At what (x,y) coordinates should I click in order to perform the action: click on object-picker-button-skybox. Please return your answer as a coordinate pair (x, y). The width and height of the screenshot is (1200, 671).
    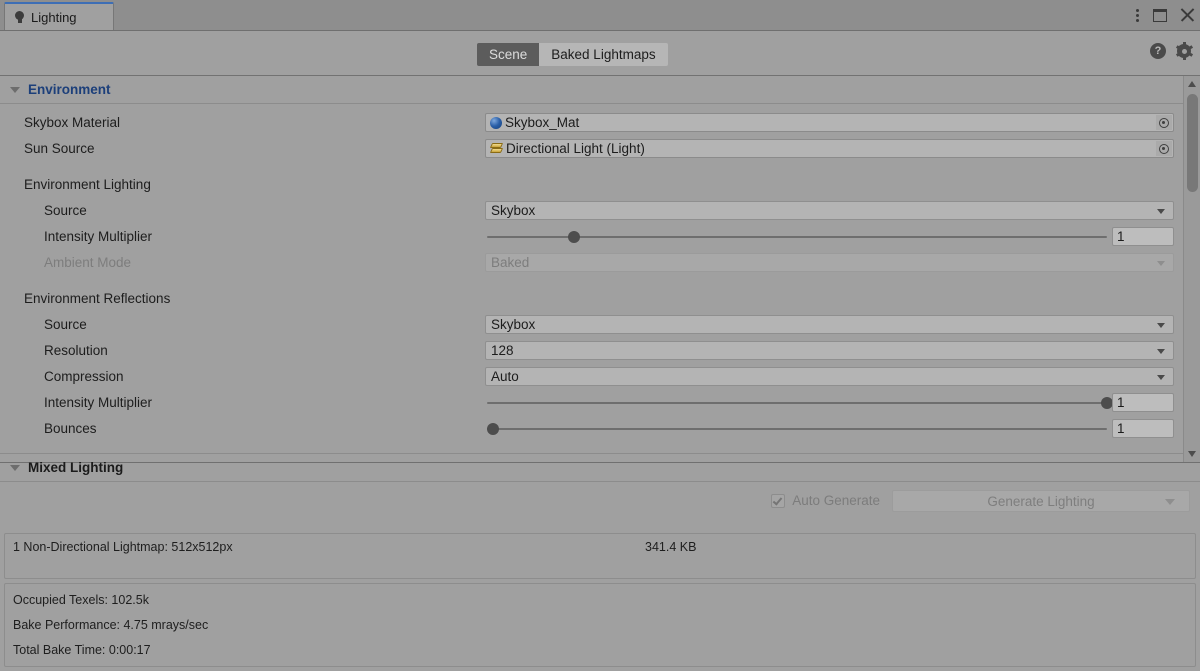
    Looking at the image, I should click on (1164, 122).